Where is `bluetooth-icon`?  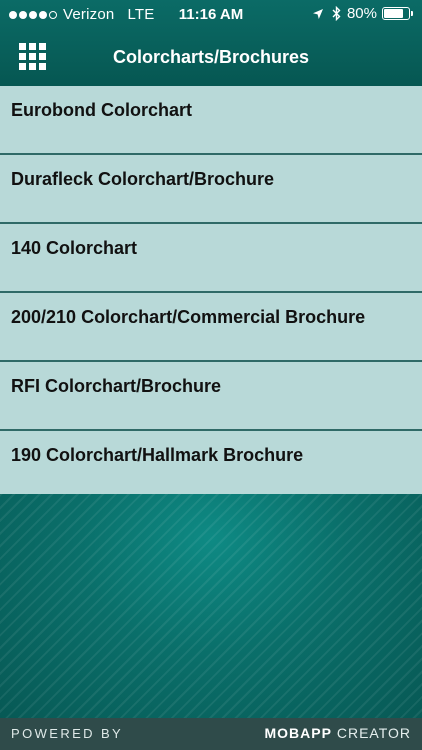 bluetooth-icon is located at coordinates (336, 13).